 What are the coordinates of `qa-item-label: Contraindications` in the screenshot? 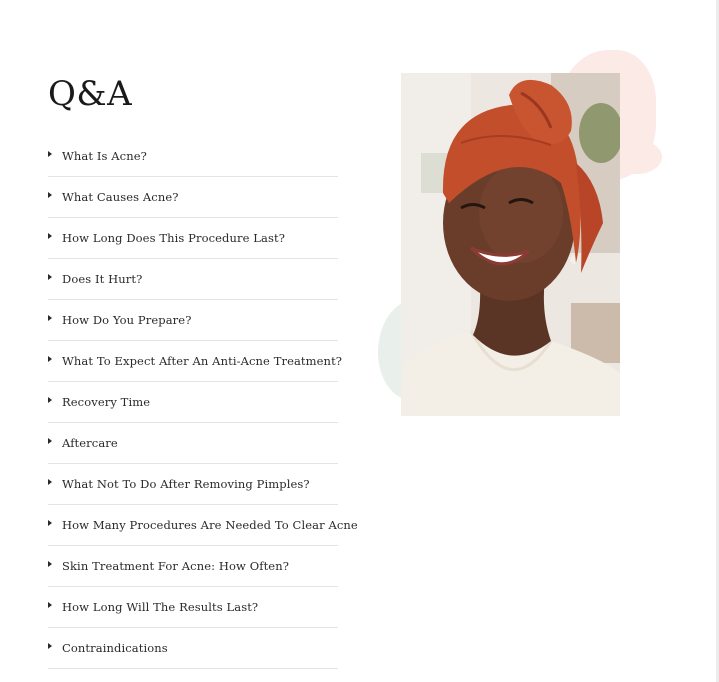 It's located at (115, 648).